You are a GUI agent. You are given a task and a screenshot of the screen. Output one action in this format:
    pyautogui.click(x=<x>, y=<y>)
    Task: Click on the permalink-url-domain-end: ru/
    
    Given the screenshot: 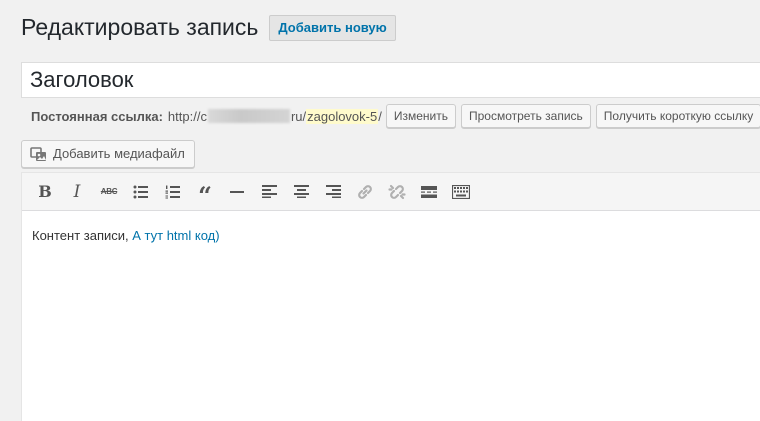 What is the action you would take?
    pyautogui.click(x=298, y=116)
    